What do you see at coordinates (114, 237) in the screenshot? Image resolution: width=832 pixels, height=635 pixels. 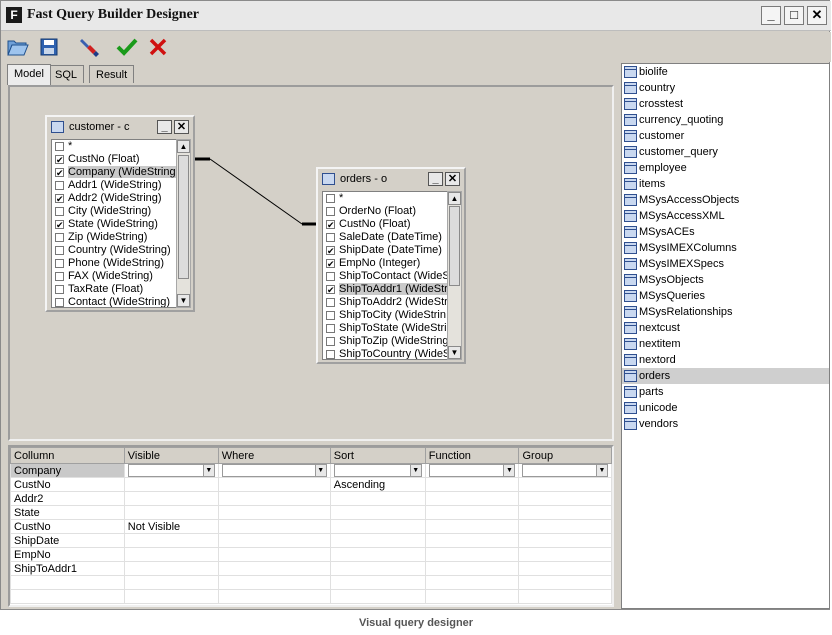 I see `field-row: Zip (WideString)` at bounding box center [114, 237].